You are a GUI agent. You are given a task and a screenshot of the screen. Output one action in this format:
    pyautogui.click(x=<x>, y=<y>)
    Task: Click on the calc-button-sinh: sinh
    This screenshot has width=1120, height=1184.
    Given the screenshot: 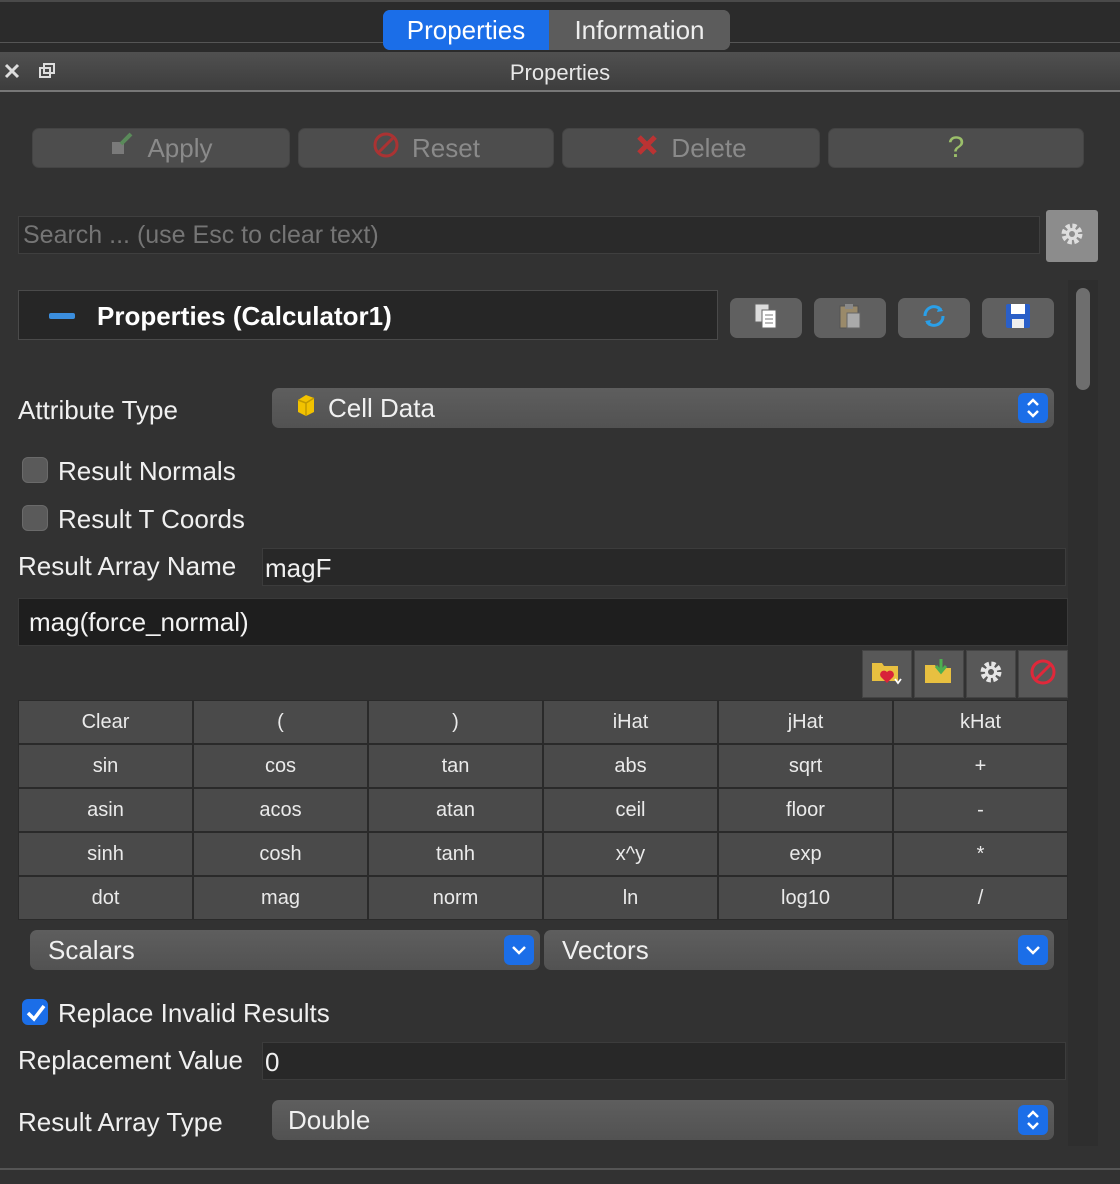 What is the action you would take?
    pyautogui.click(x=105, y=854)
    